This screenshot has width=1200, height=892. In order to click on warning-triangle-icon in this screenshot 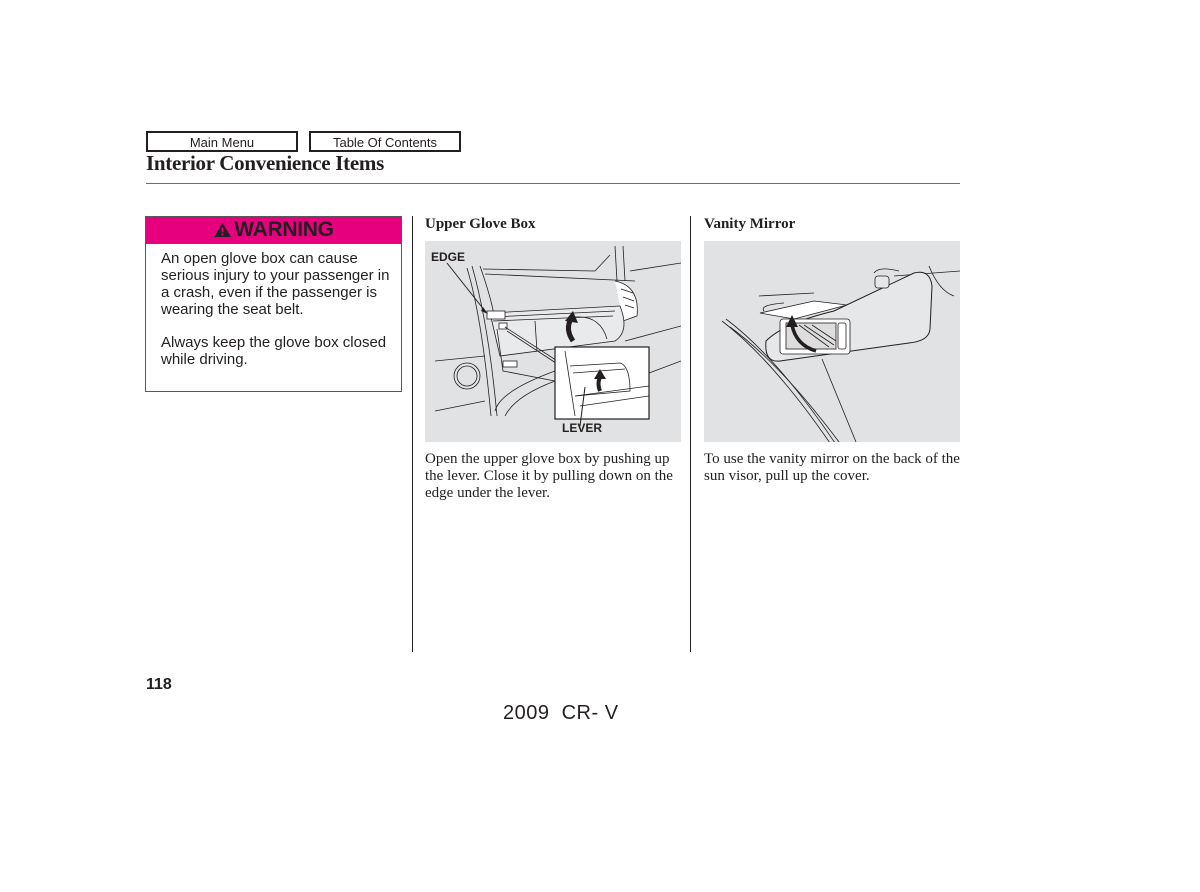, I will do `click(223, 230)`.